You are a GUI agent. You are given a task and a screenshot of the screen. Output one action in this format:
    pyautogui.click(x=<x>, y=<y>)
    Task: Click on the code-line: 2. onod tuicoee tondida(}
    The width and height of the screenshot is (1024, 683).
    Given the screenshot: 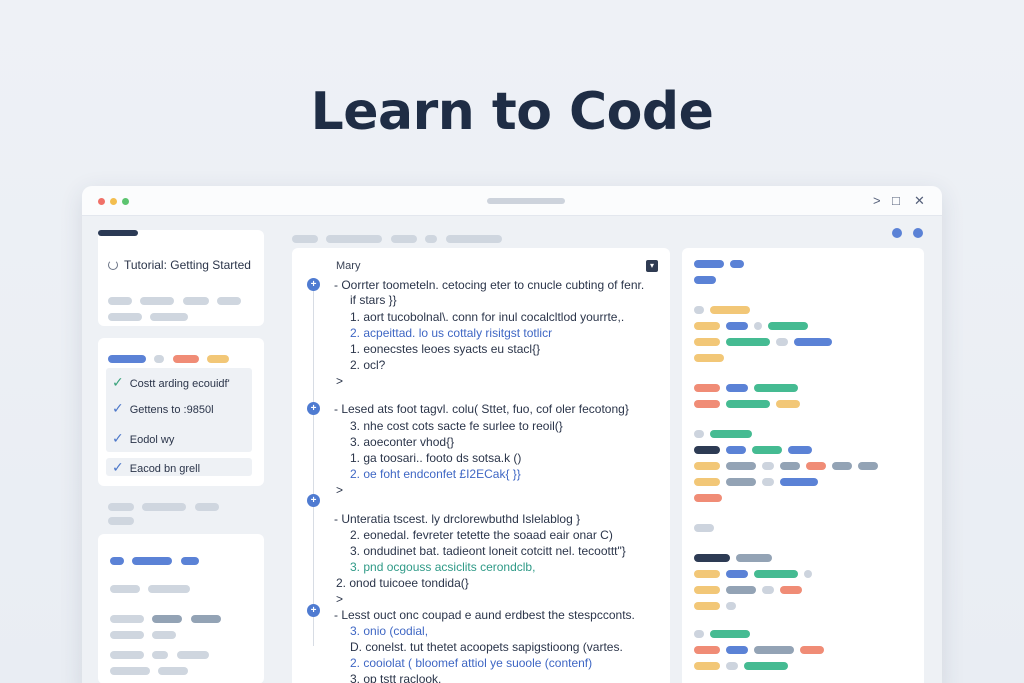 What is the action you would take?
    pyautogui.click(x=402, y=583)
    